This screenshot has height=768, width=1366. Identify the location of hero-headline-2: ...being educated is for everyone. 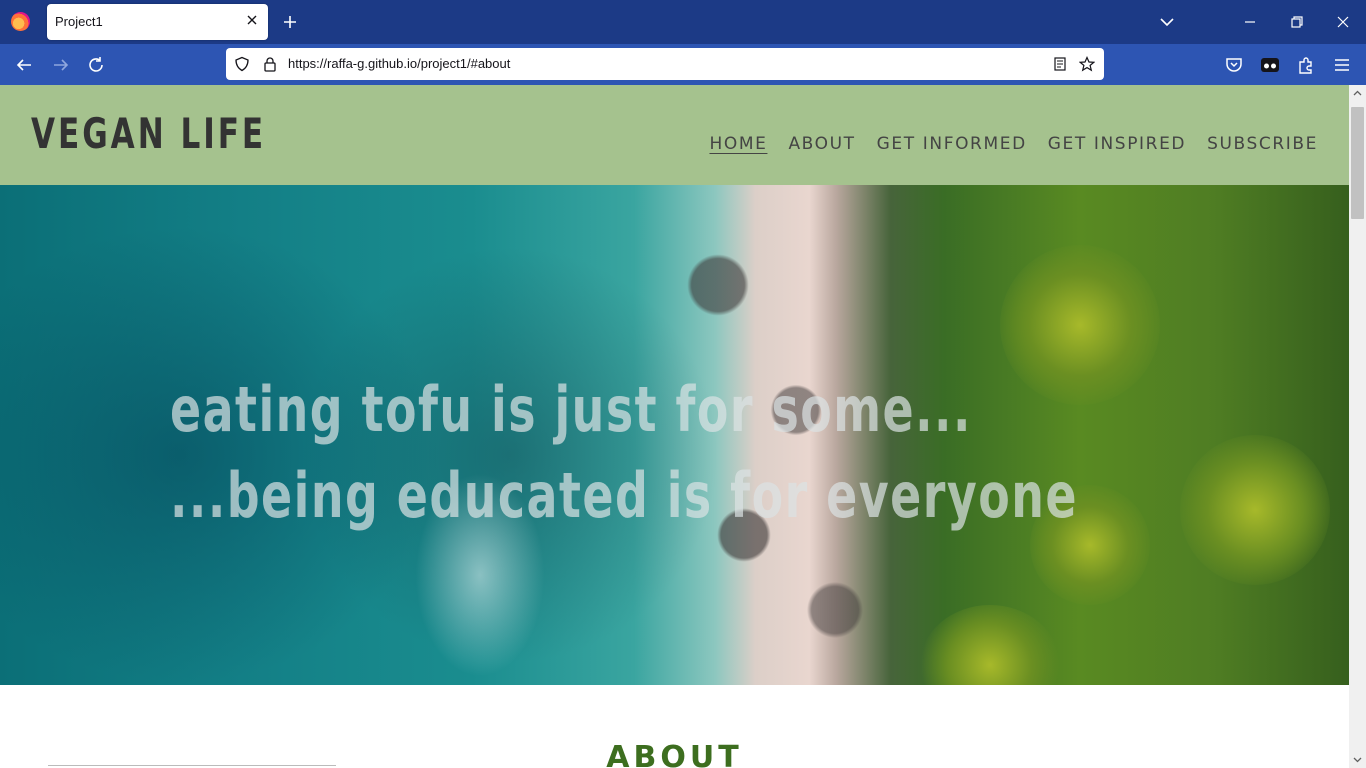
(624, 495).